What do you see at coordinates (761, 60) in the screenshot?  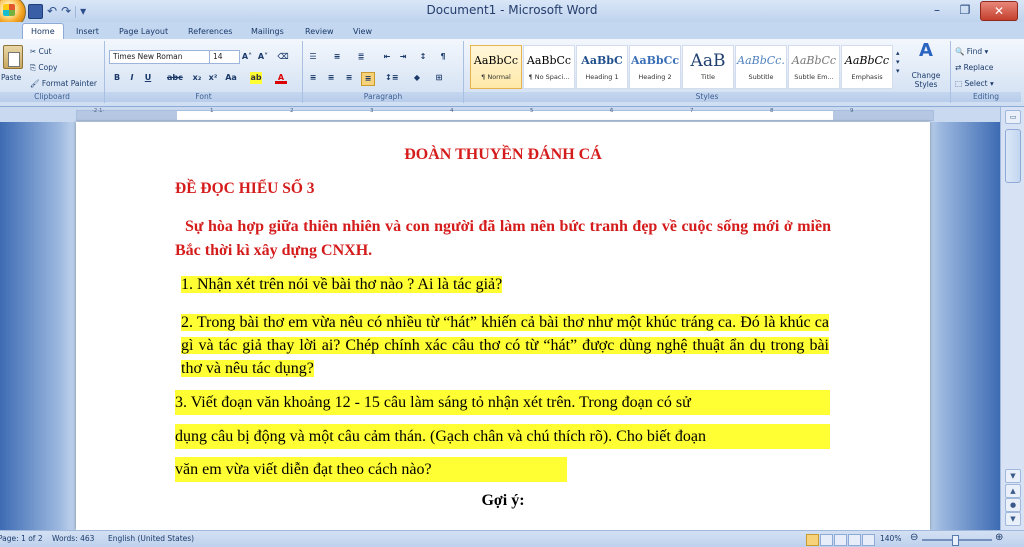 I see `style-sample: AaBbCc.` at bounding box center [761, 60].